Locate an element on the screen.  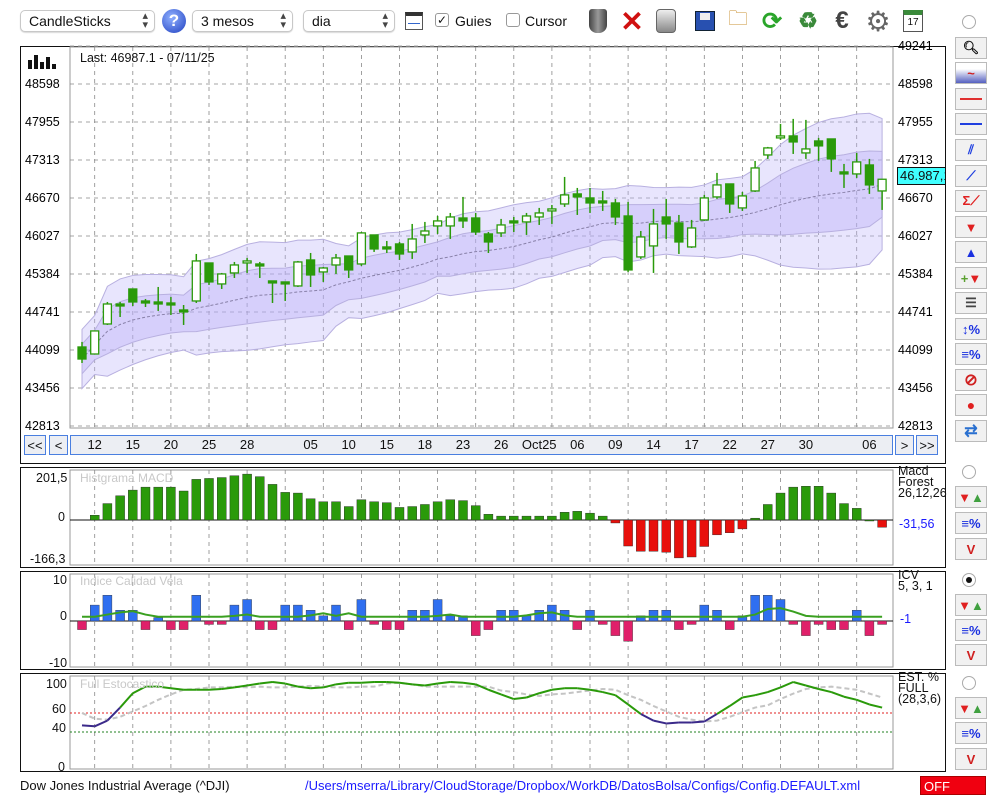
buy-arrow-button: ▲ is located at coordinates (971, 252).